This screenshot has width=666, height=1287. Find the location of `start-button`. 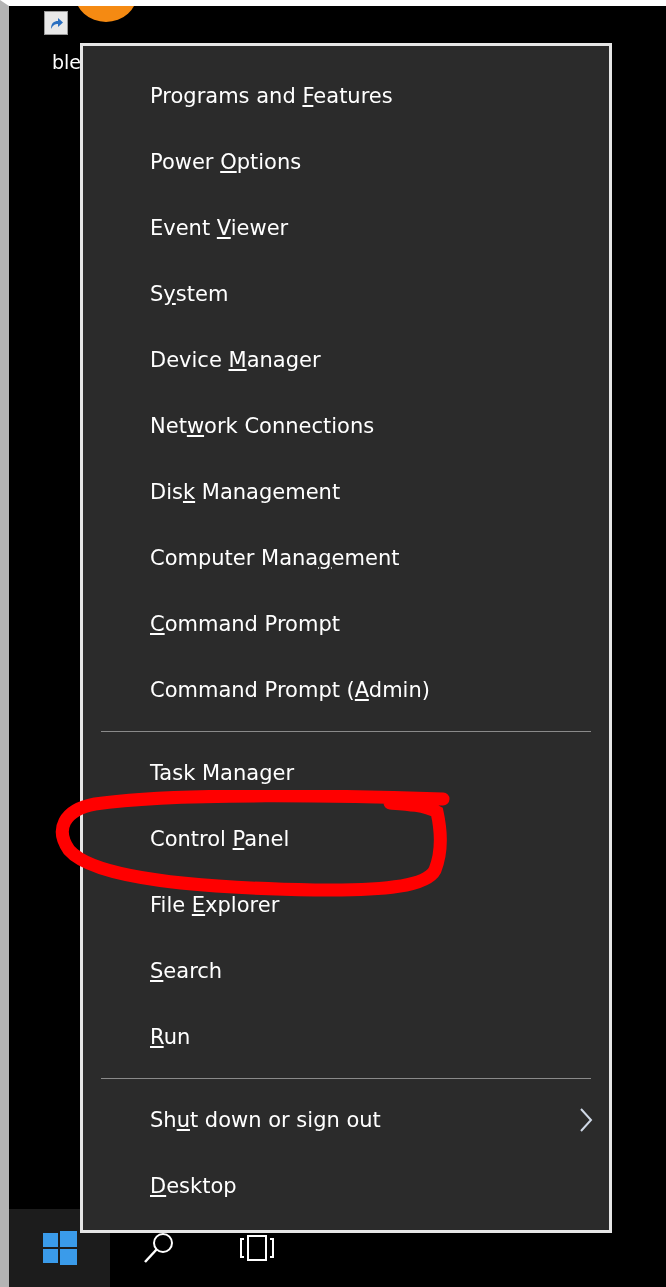

start-button is located at coordinates (59, 1248).